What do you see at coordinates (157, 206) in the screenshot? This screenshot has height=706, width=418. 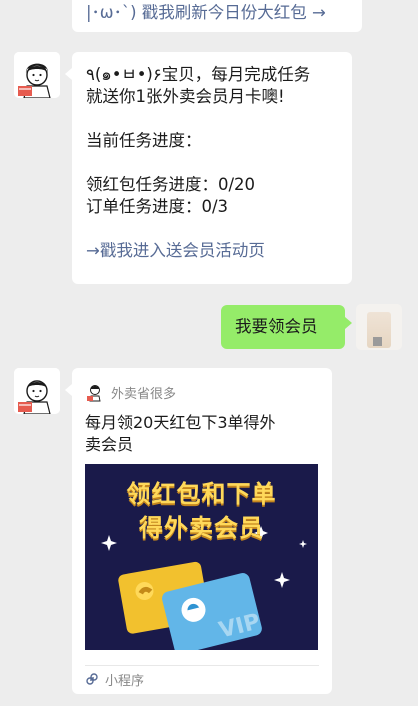 I see `order-progress: 订单任务进度：0/3` at bounding box center [157, 206].